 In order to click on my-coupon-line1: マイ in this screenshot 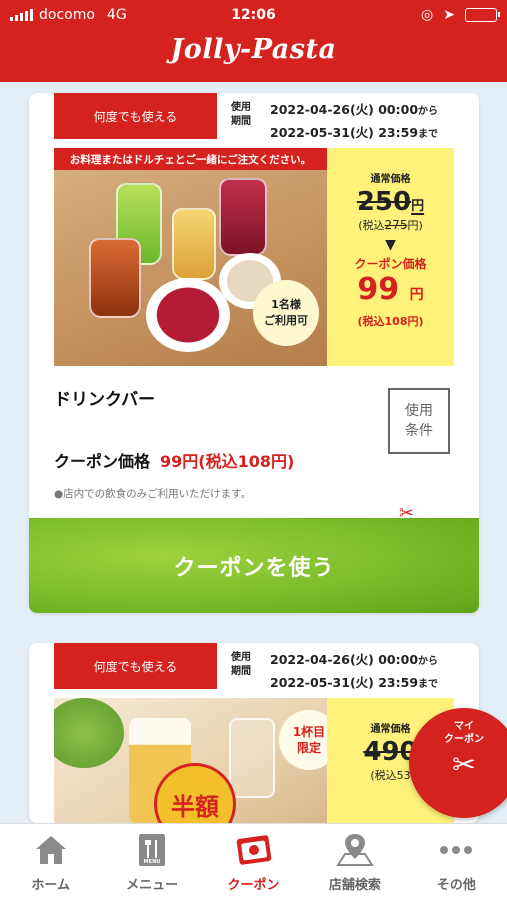, I will do `click(464, 726)`.